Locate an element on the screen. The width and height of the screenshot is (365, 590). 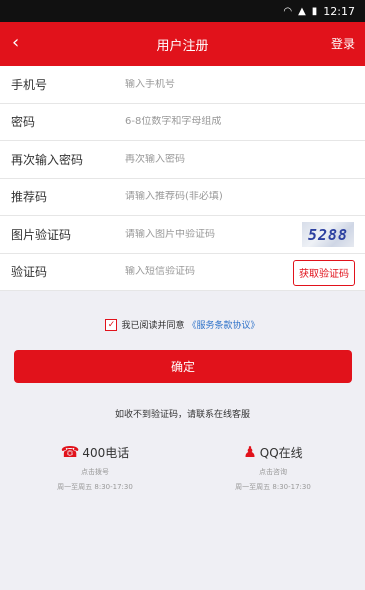
status-time: 12:17 is located at coordinates (339, 11).